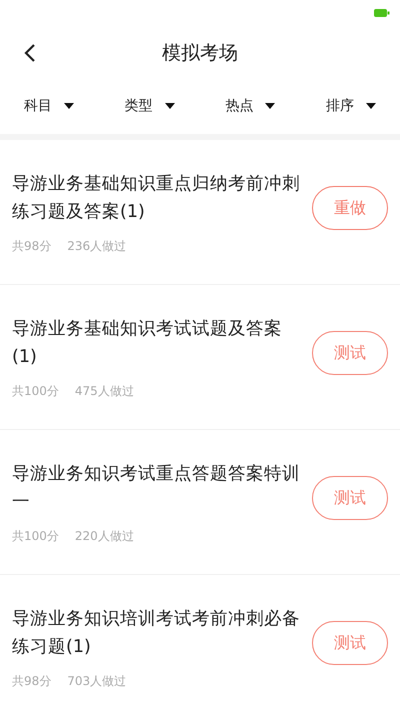 This screenshot has width=400, height=711. Describe the element at coordinates (250, 106) in the screenshot. I see `filter-dropdown: 热点` at that location.